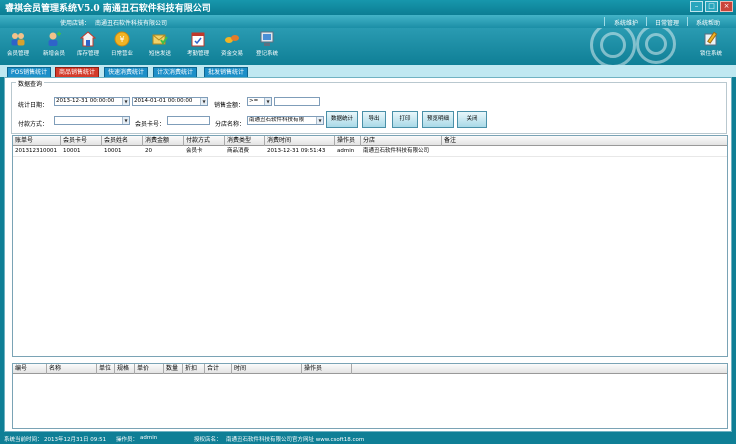  I want to click on col-detail-name: 名称, so click(72, 369).